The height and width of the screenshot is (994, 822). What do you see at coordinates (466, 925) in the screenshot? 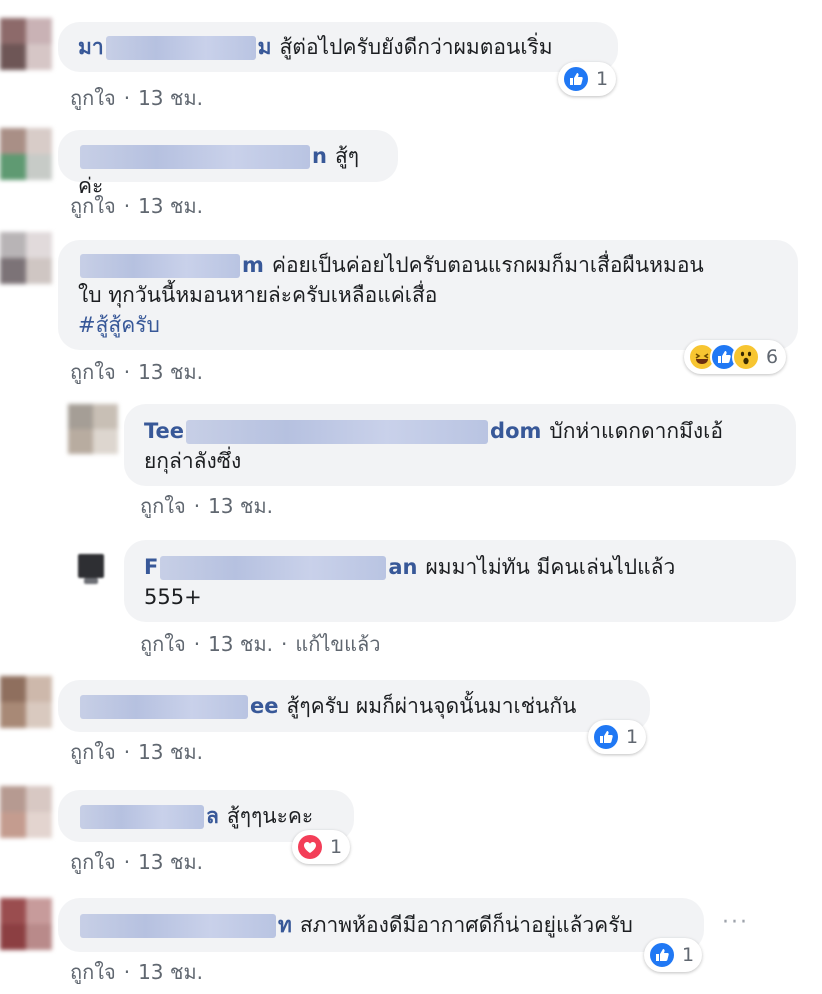
I see `comment-text: สภาพห้องดีมีอากาศดีก็น่าอยู่แล้วครับ` at bounding box center [466, 925].